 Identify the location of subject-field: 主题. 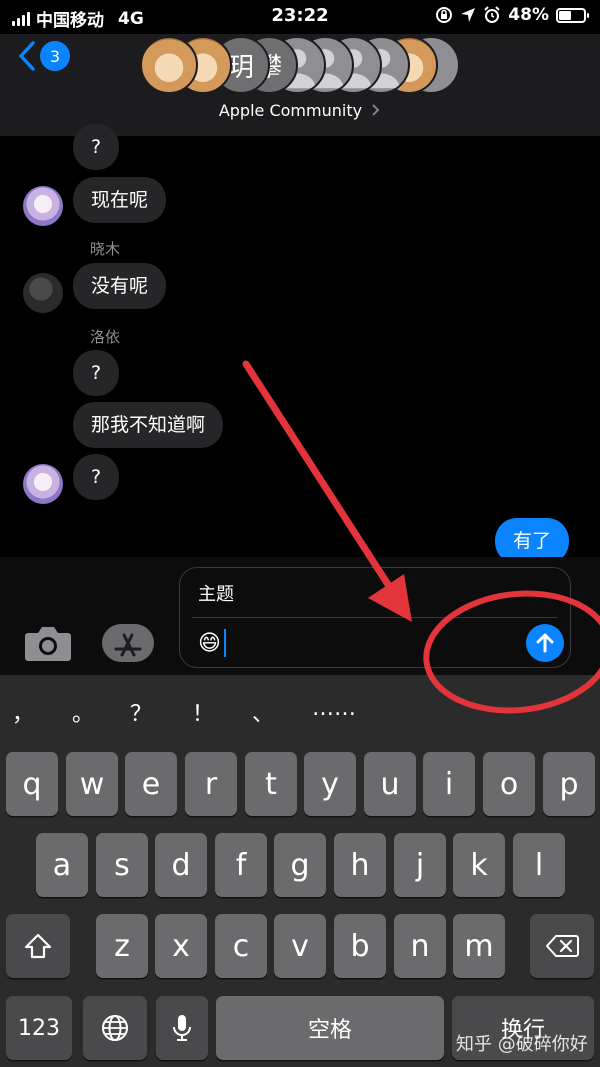
(216, 593).